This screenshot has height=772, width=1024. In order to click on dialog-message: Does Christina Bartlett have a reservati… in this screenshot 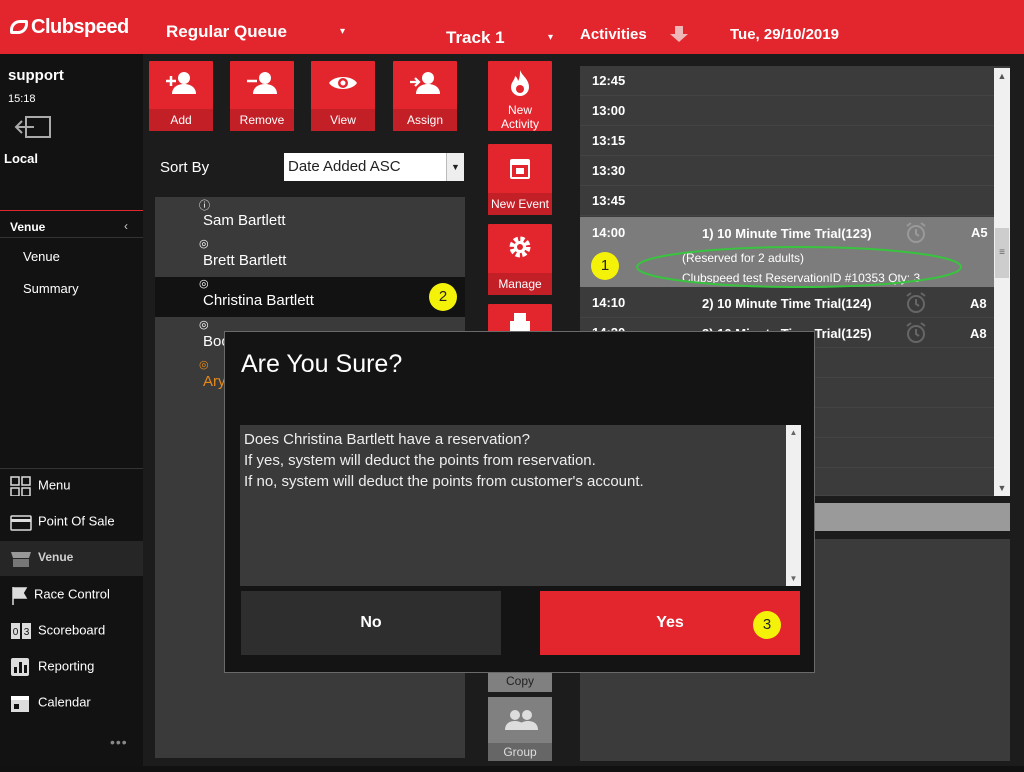, I will do `click(444, 460)`.